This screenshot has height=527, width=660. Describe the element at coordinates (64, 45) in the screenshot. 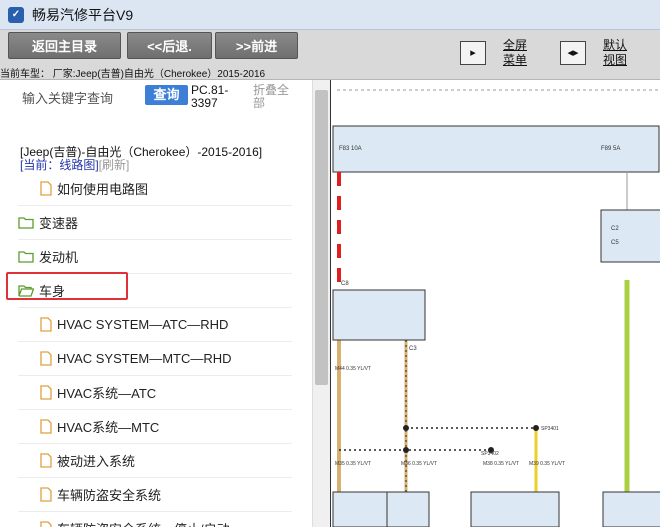

I see `back-to-main-button: 返回主目录` at that location.